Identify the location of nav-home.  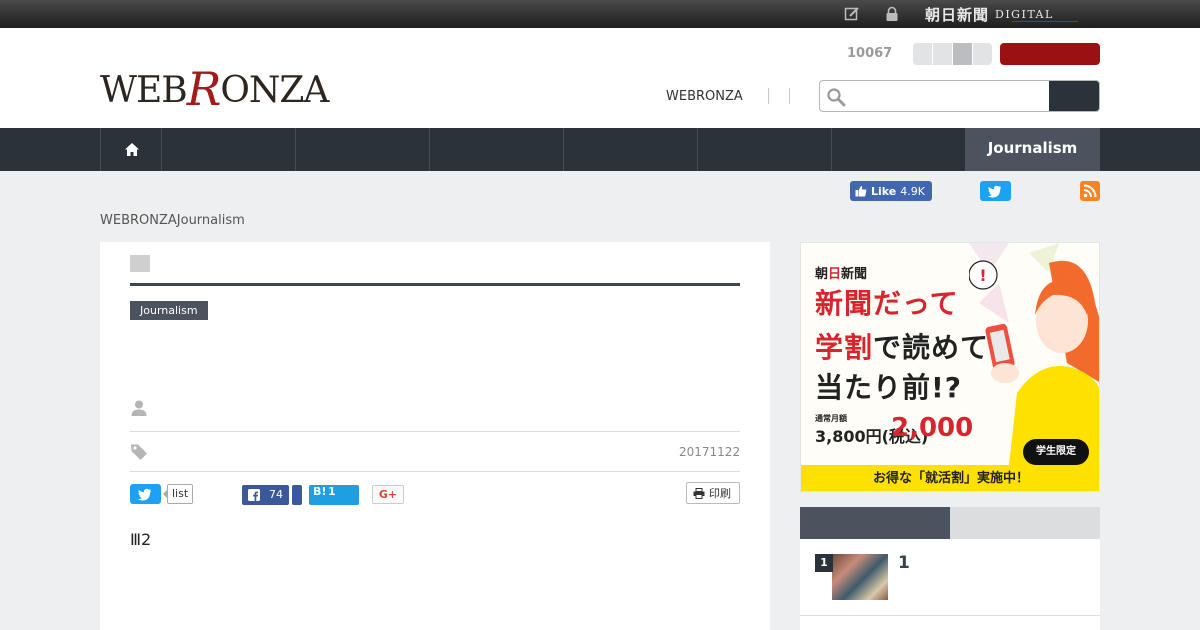
(131, 149).